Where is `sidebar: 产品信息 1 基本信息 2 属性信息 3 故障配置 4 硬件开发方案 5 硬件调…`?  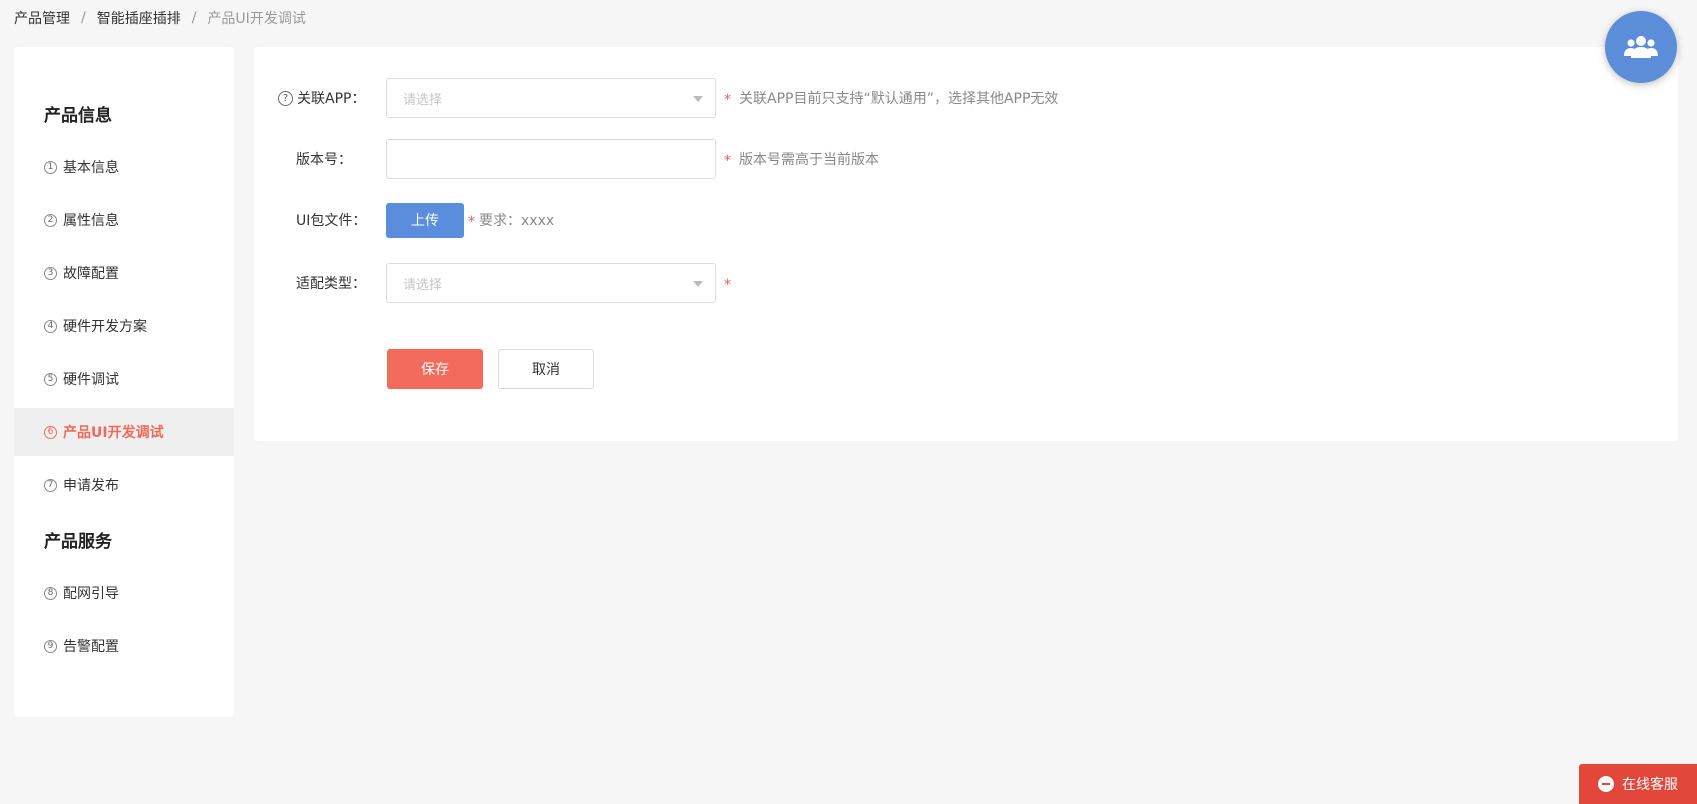
sidebar: 产品信息 1 基本信息 2 属性信息 3 故障配置 4 硬件开发方案 5 硬件调… is located at coordinates (124, 382).